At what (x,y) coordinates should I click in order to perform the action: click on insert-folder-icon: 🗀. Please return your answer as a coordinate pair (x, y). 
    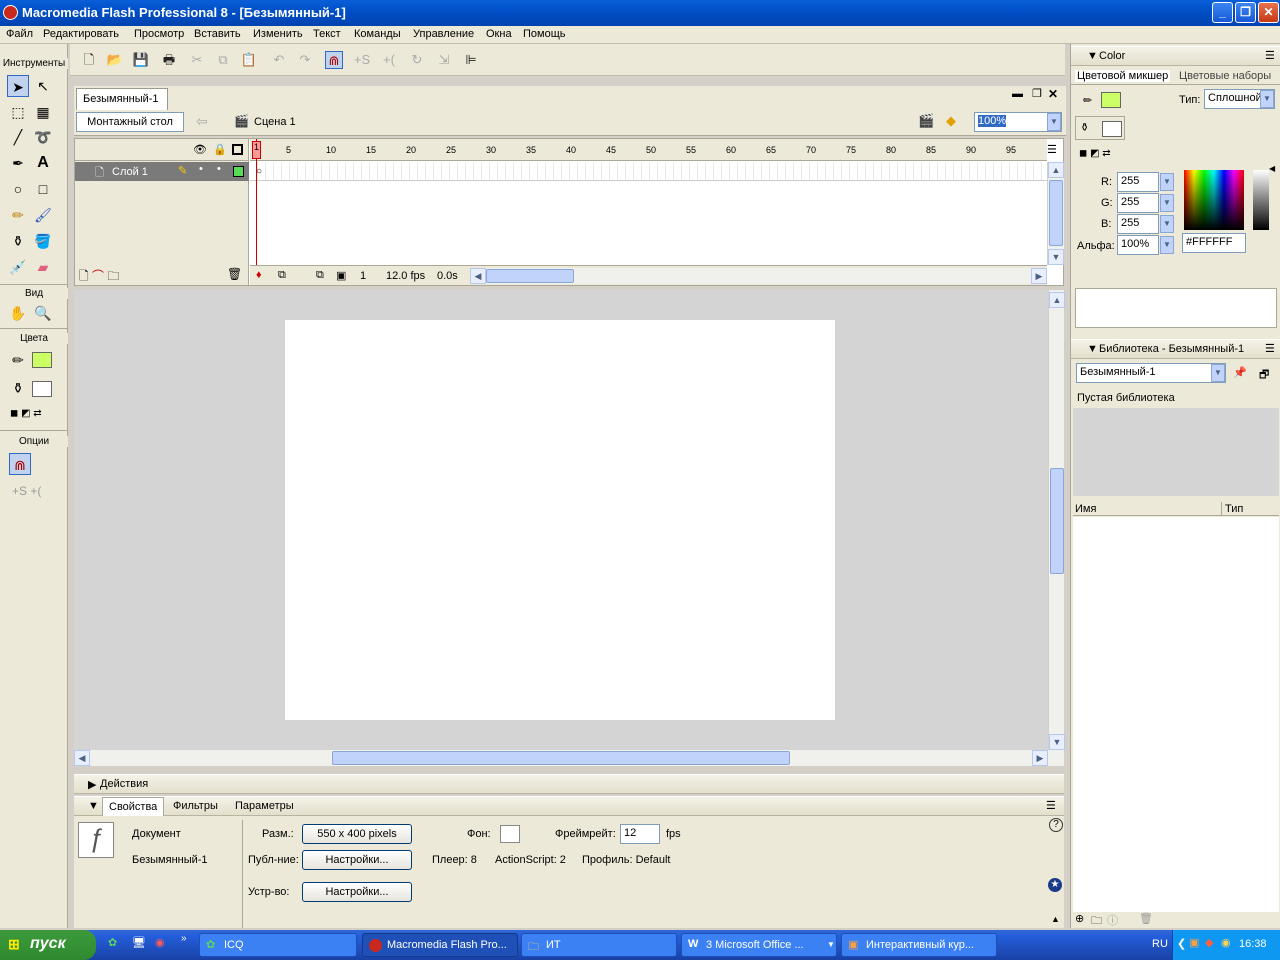
    Looking at the image, I should click on (113, 276).